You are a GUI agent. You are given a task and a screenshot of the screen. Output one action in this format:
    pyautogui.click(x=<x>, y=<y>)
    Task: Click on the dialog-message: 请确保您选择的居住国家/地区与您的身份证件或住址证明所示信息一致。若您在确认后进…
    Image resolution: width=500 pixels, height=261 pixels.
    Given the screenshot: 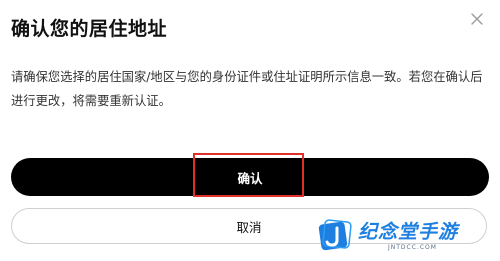 What is the action you would take?
    pyautogui.click(x=247, y=89)
    